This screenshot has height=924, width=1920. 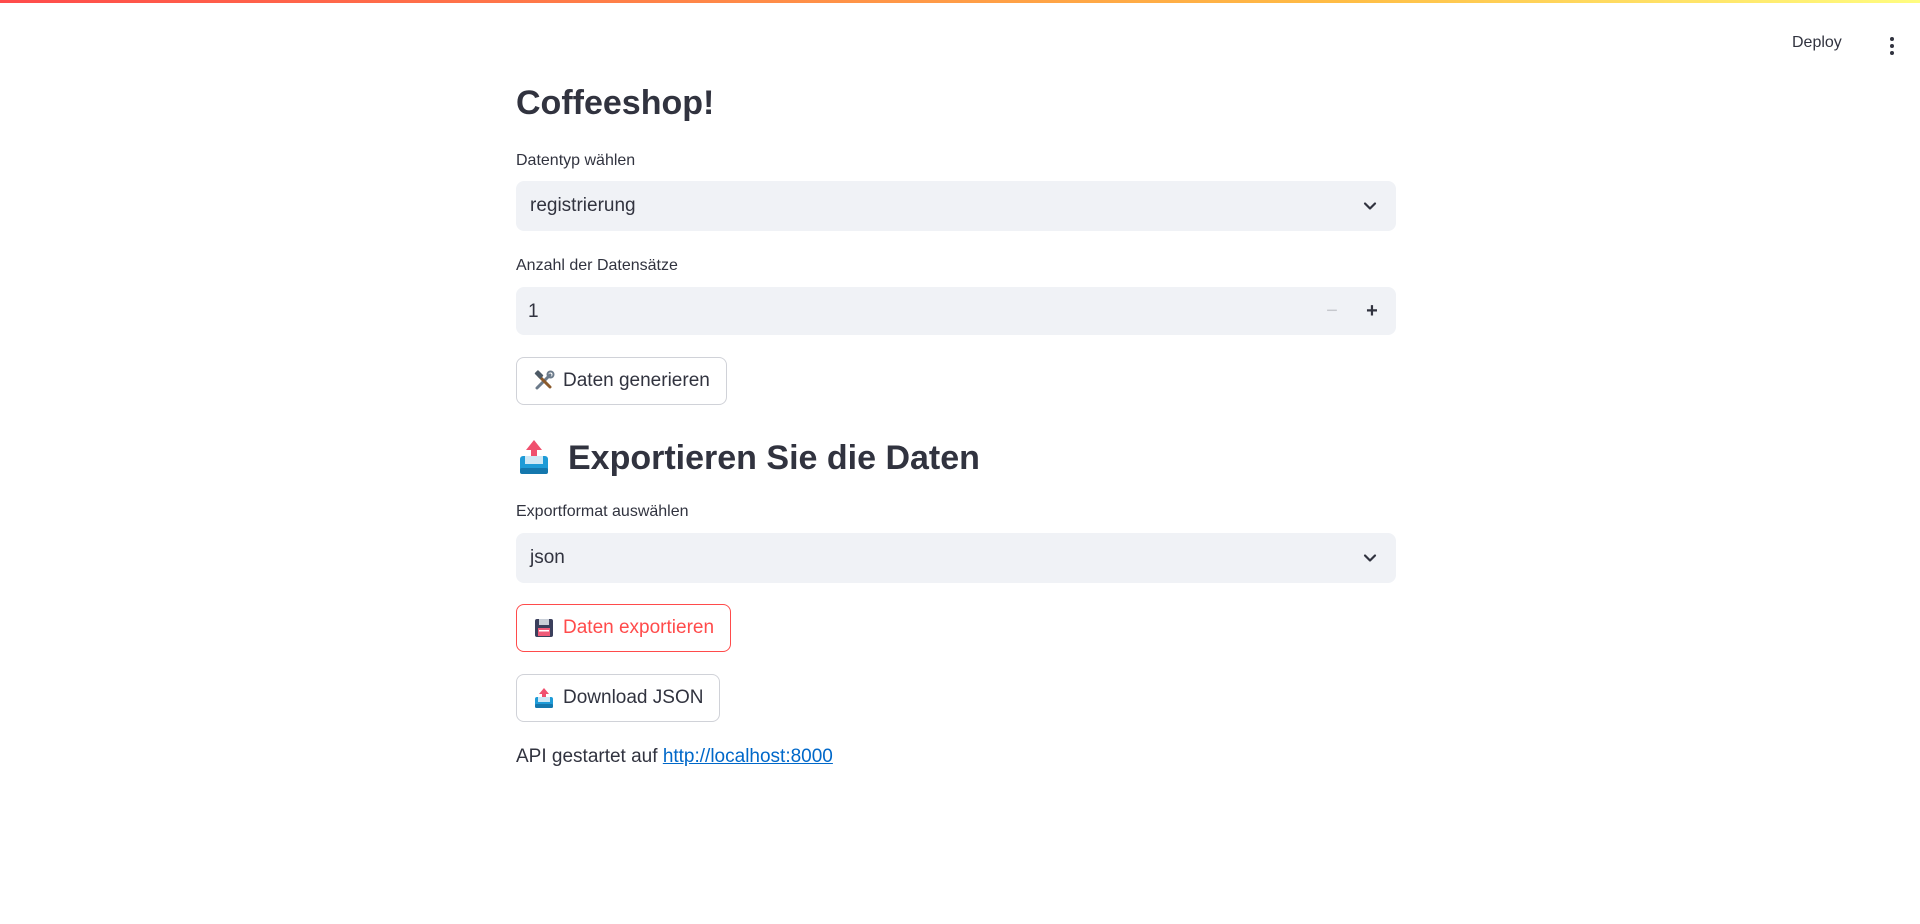 I want to click on export-section-header: Exportieren Sie die Daten, so click(x=748, y=458).